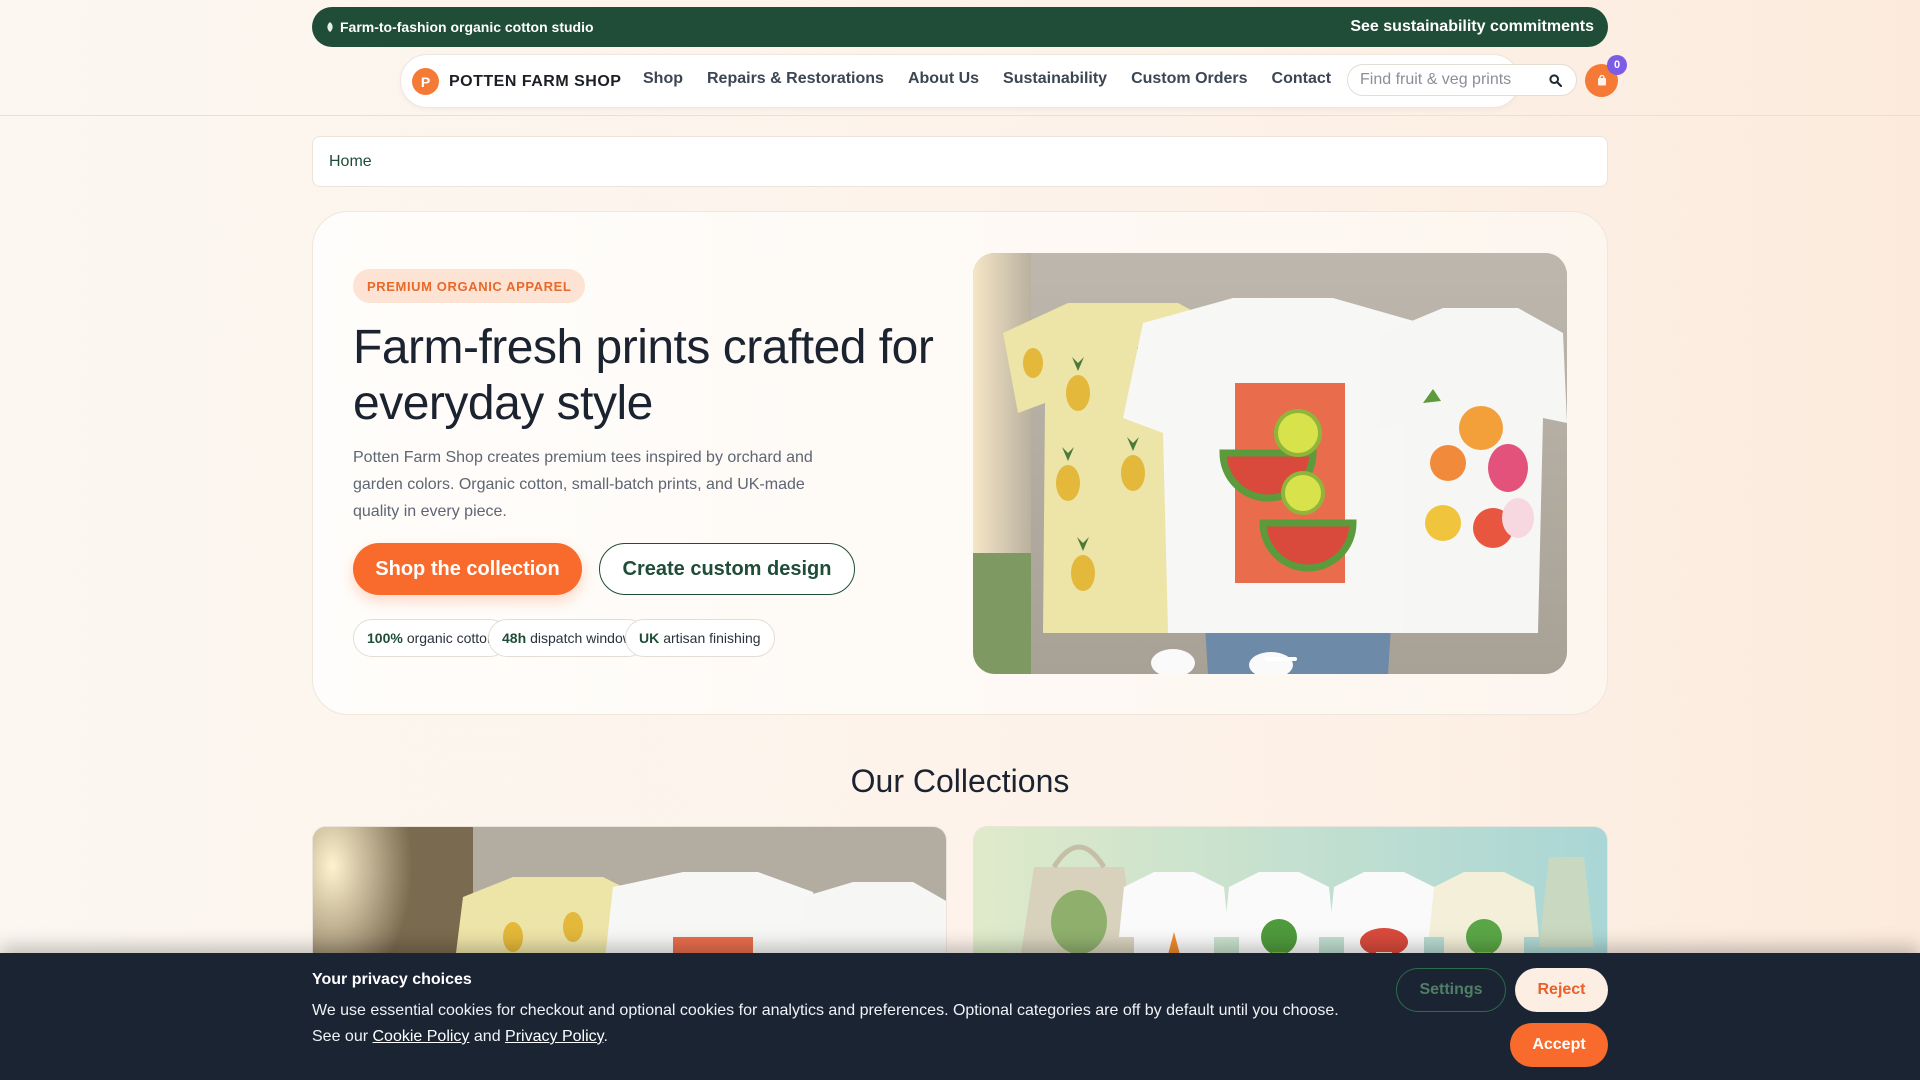 The image size is (1920, 1080). I want to click on tshirt-photo-illustration, so click(1270, 463).